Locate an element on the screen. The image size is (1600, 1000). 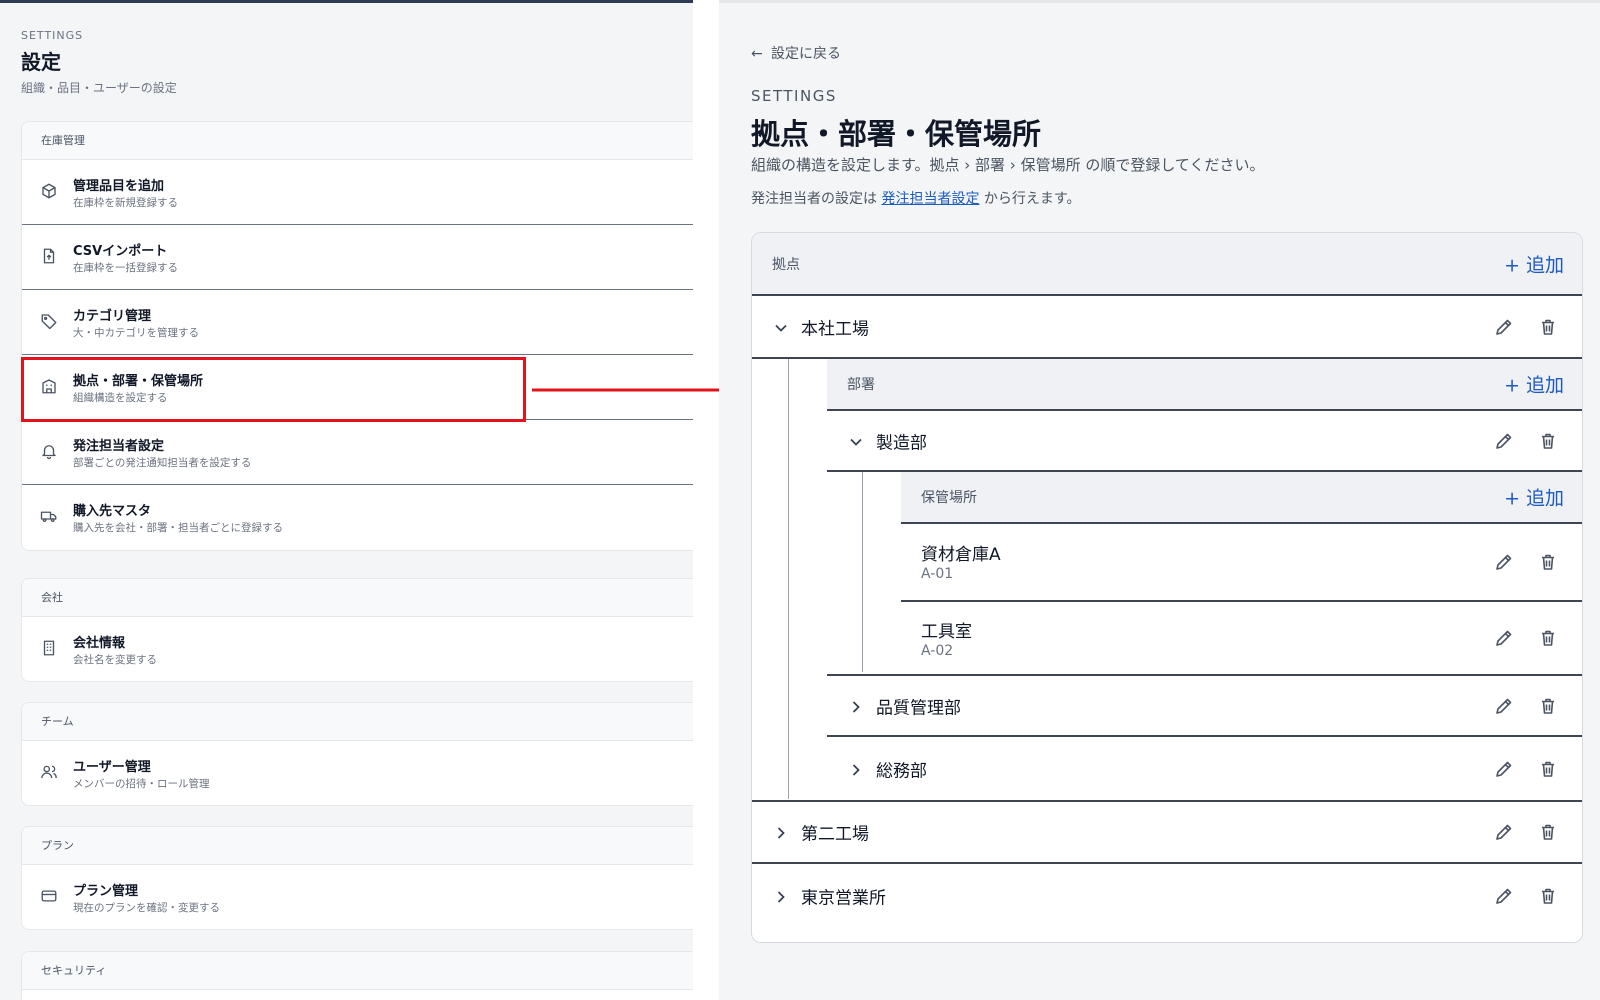
base-name: 第二工場 is located at coordinates (835, 834).